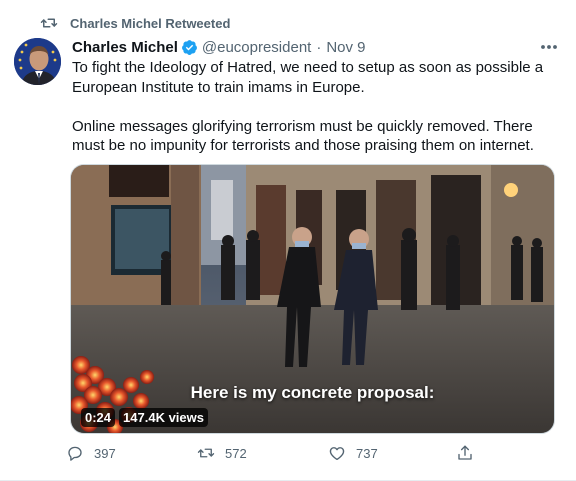  Describe the element at coordinates (189, 47) in the screenshot. I see `verified-badge-icon` at that location.